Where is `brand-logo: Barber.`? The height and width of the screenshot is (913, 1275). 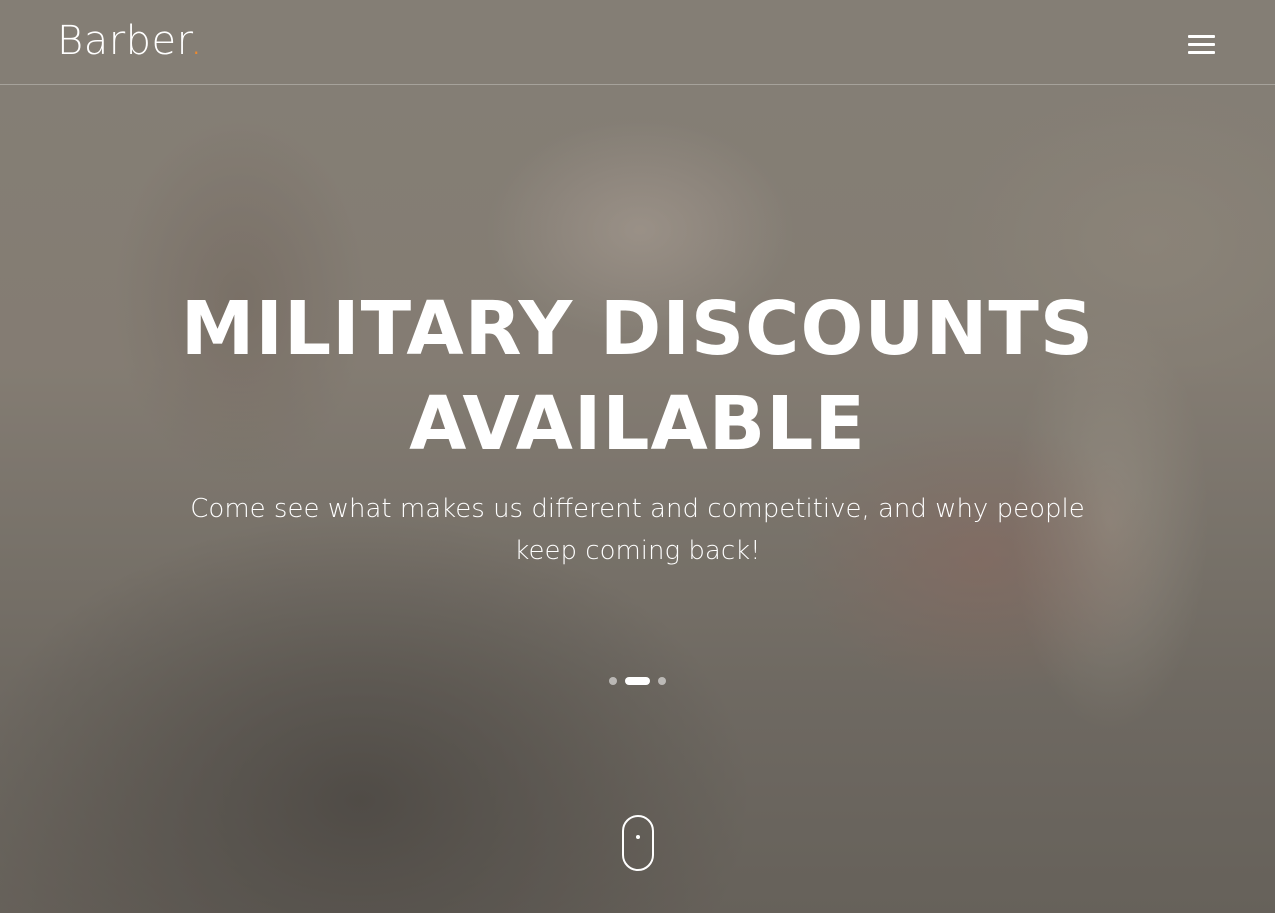 brand-logo: Barber. is located at coordinates (130, 41).